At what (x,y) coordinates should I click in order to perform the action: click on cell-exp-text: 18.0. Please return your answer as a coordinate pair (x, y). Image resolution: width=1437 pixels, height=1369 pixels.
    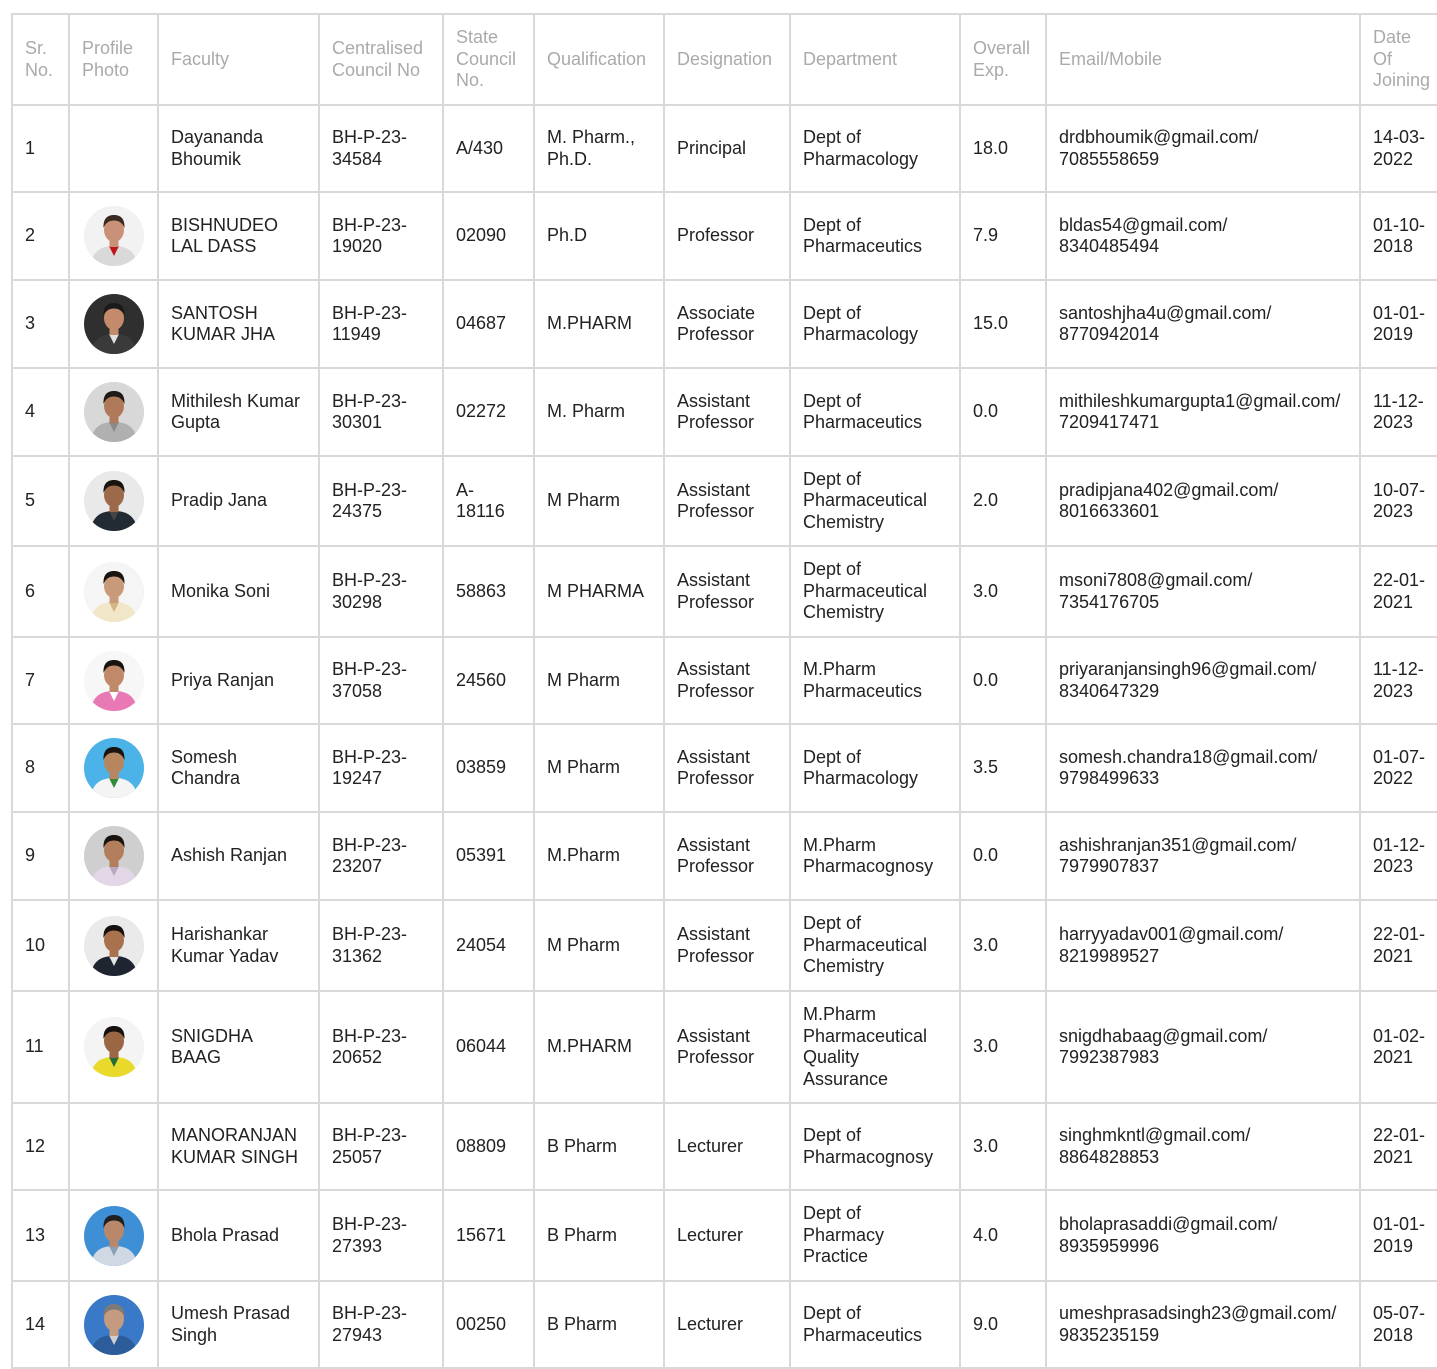
    Looking at the image, I should click on (991, 147).